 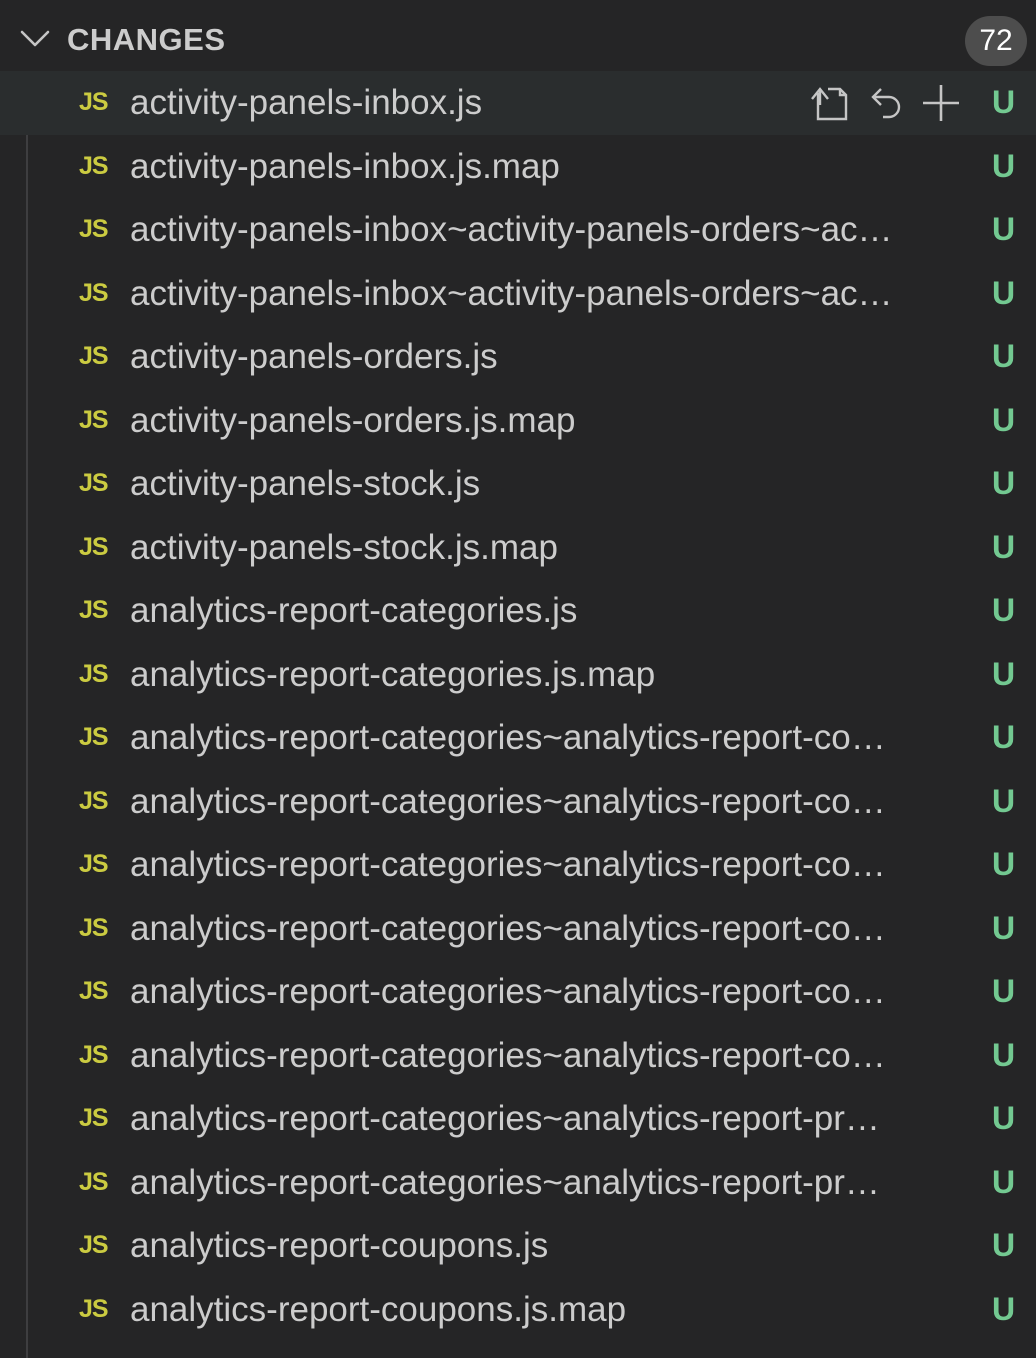 What do you see at coordinates (146, 39) in the screenshot?
I see `section-title: CHANGES` at bounding box center [146, 39].